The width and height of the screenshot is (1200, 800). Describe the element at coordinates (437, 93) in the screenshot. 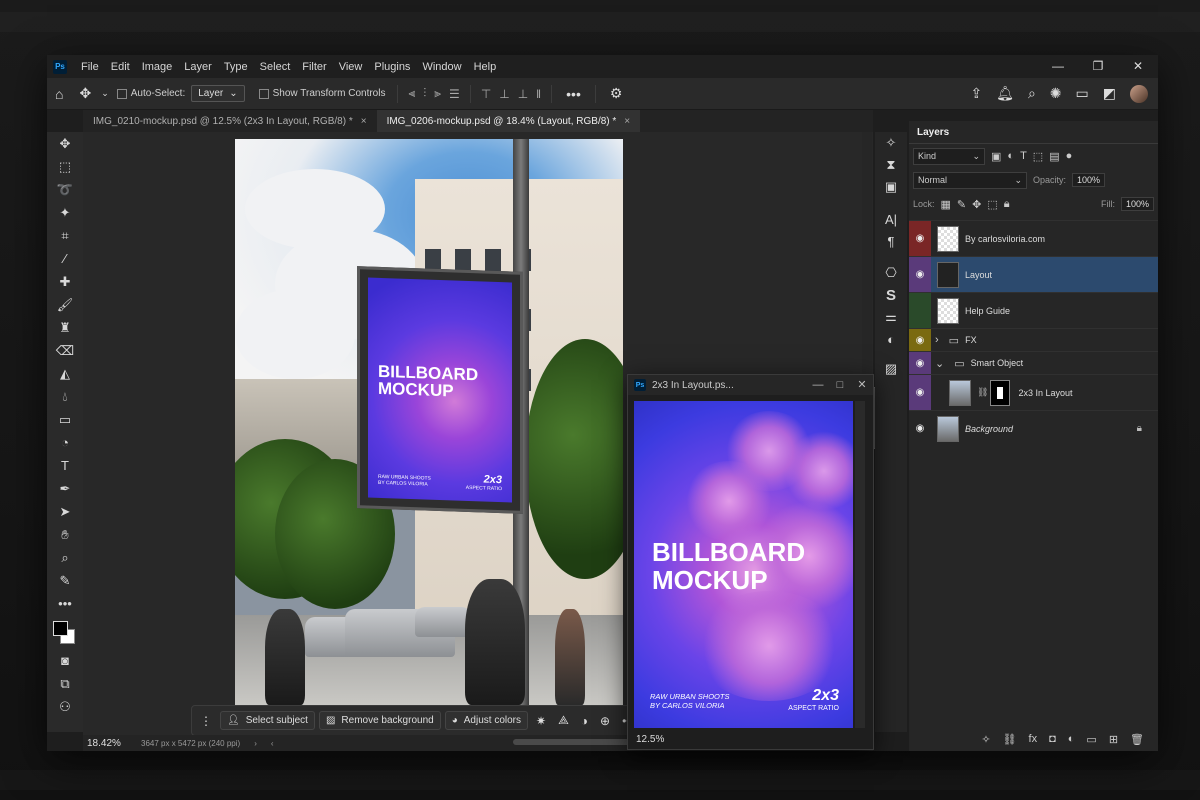

I see `align-right-icon: ⫸` at that location.